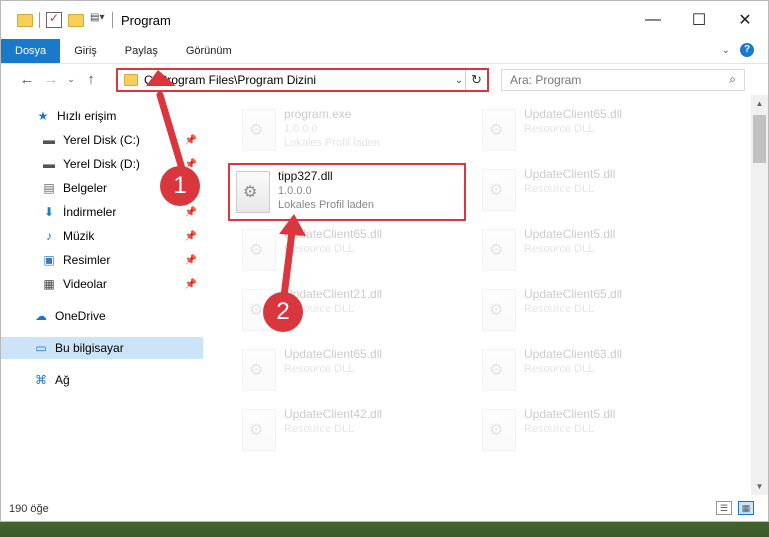  I want to click on sidebar-item-videos: ▦ Videolar 📌, so click(102, 284).